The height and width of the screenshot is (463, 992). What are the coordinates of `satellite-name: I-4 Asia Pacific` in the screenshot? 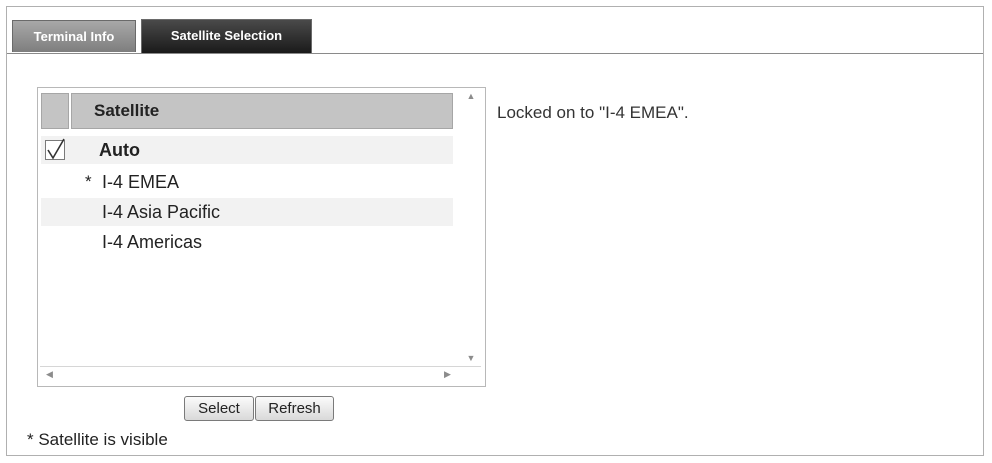 It's located at (161, 212).